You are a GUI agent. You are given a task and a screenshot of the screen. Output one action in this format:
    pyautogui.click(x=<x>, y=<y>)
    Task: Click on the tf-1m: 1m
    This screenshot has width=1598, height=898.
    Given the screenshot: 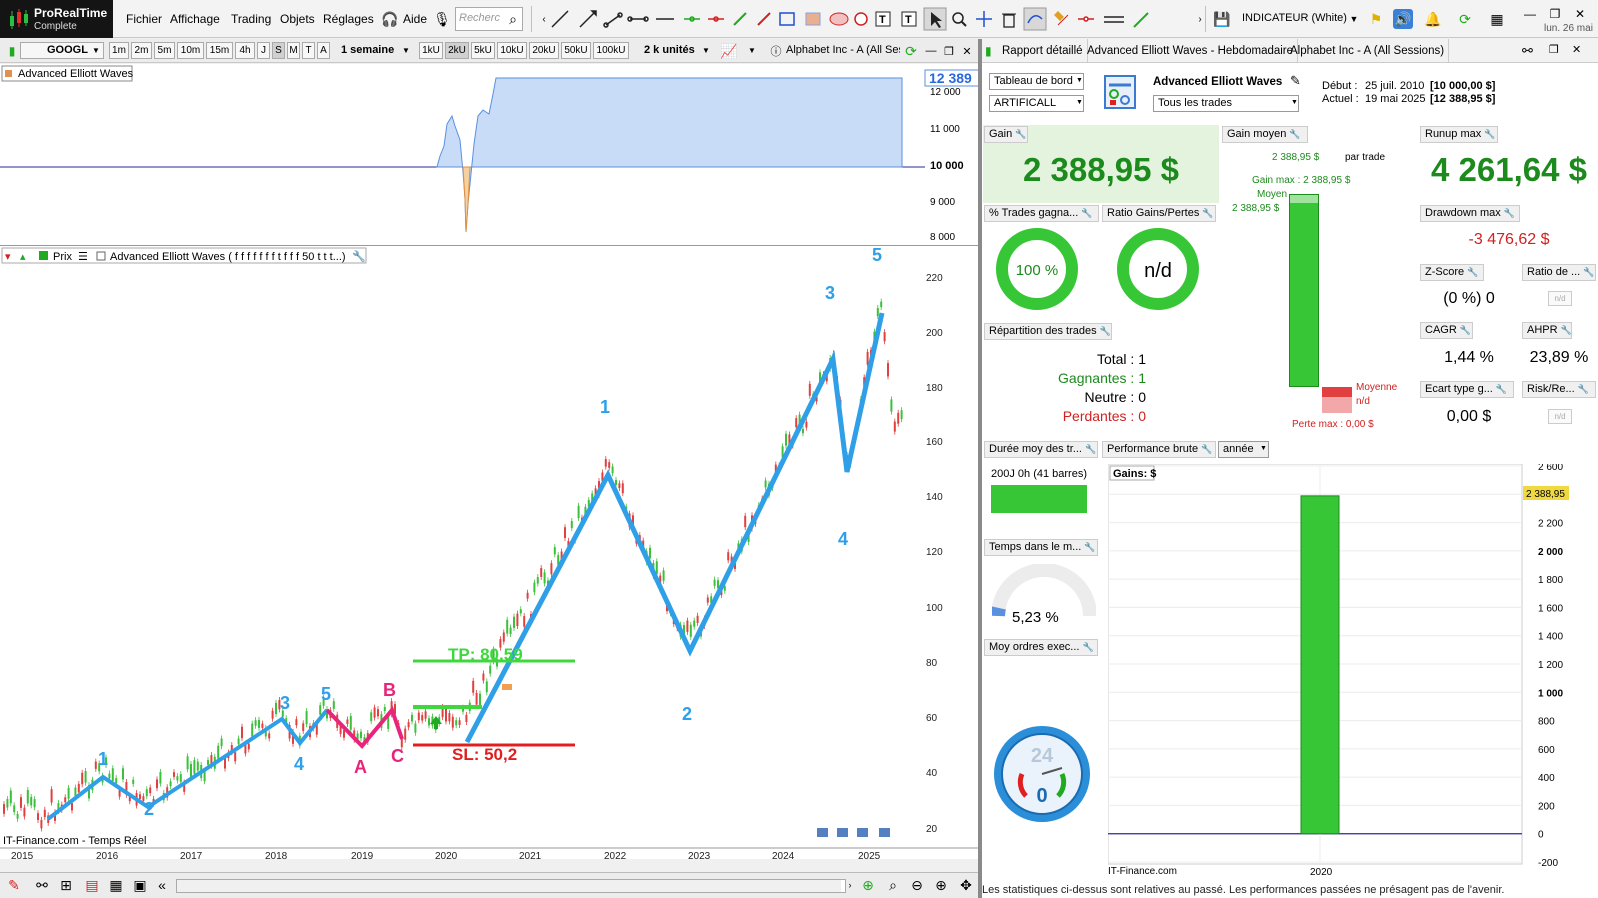 What is the action you would take?
    pyautogui.click(x=119, y=50)
    